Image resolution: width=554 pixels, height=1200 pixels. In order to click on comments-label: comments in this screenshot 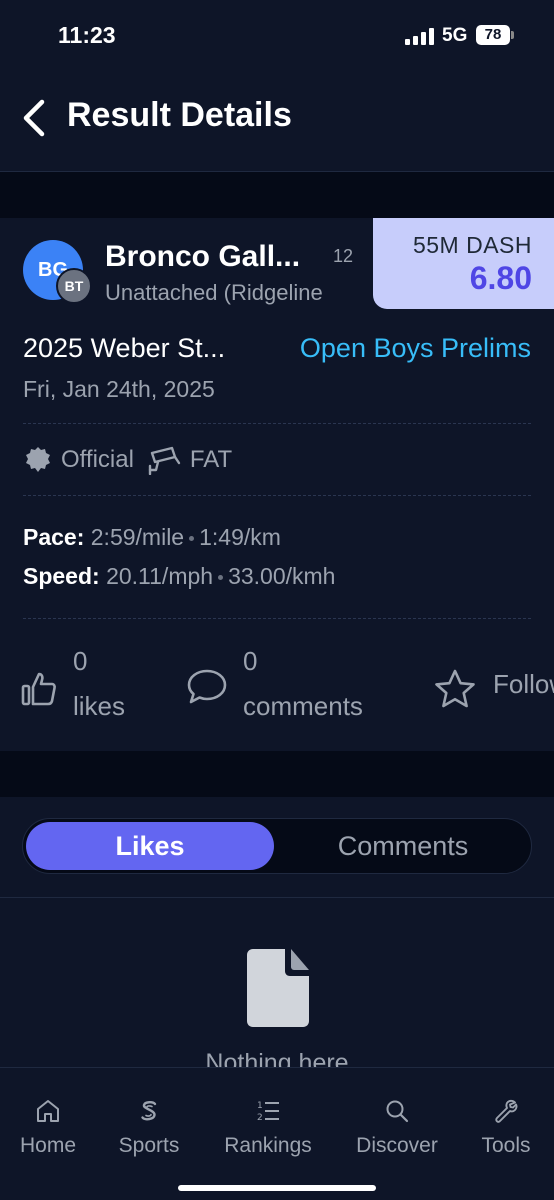, I will do `click(303, 706)`.